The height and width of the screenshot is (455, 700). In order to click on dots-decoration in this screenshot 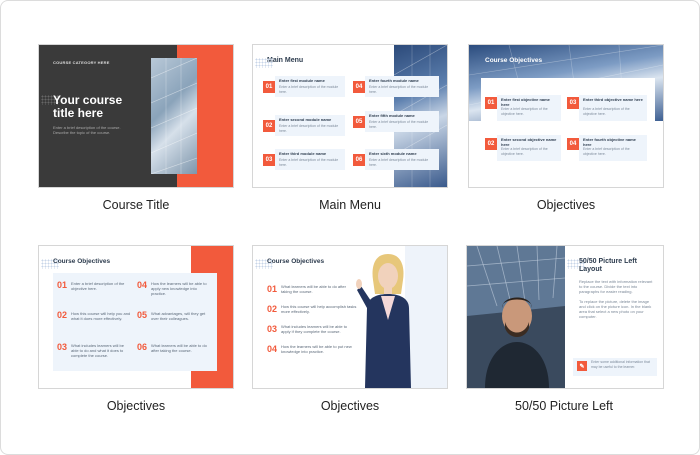, I will do `click(264, 63)`.